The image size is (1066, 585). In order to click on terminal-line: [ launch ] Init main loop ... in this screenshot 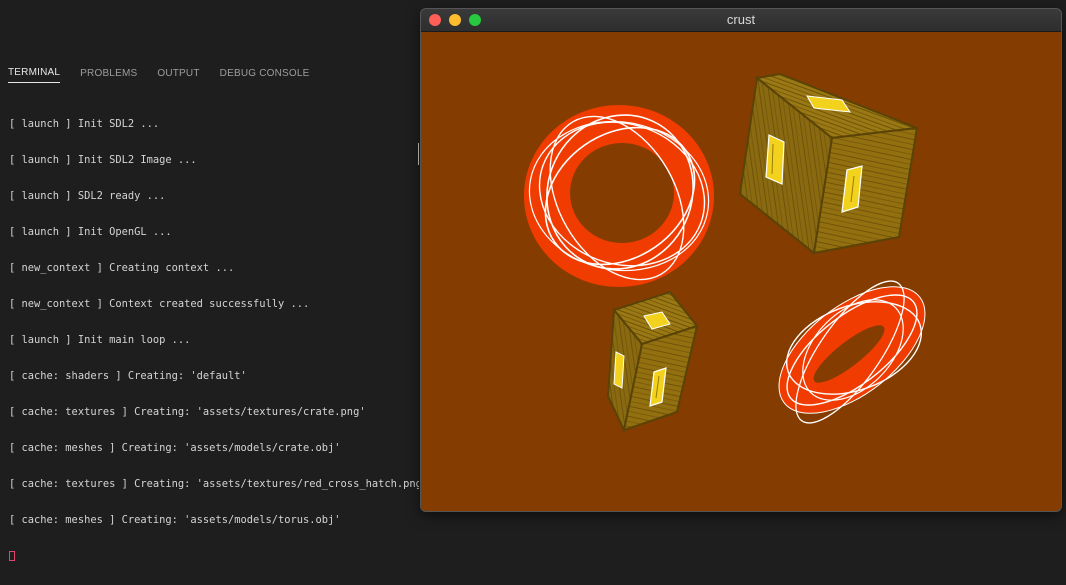, I will do `click(100, 340)`.